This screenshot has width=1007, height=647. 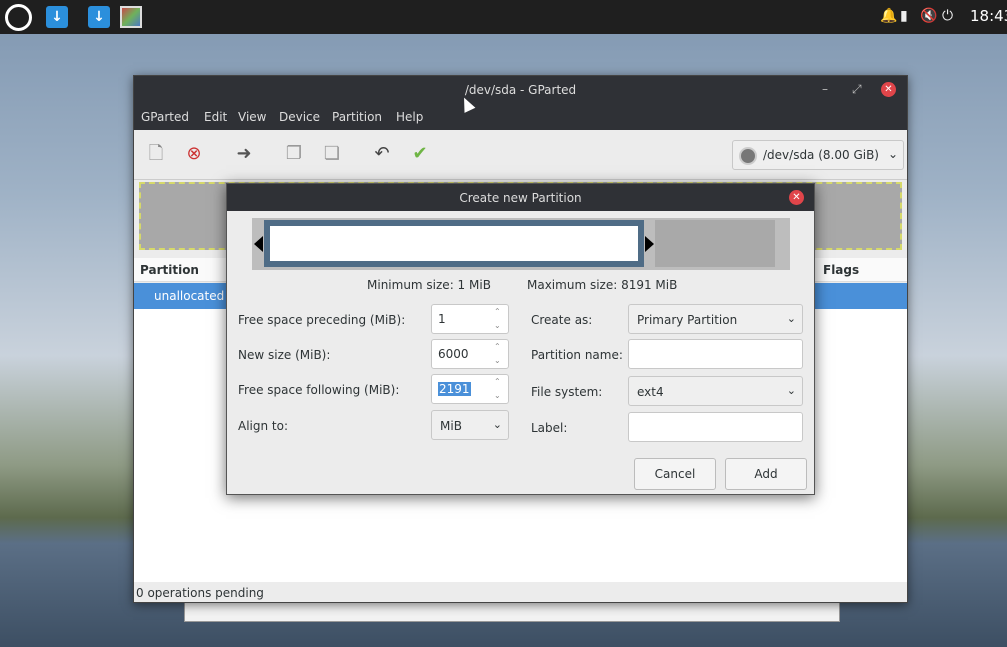 I want to click on battery-icon: ▮, so click(x=904, y=16).